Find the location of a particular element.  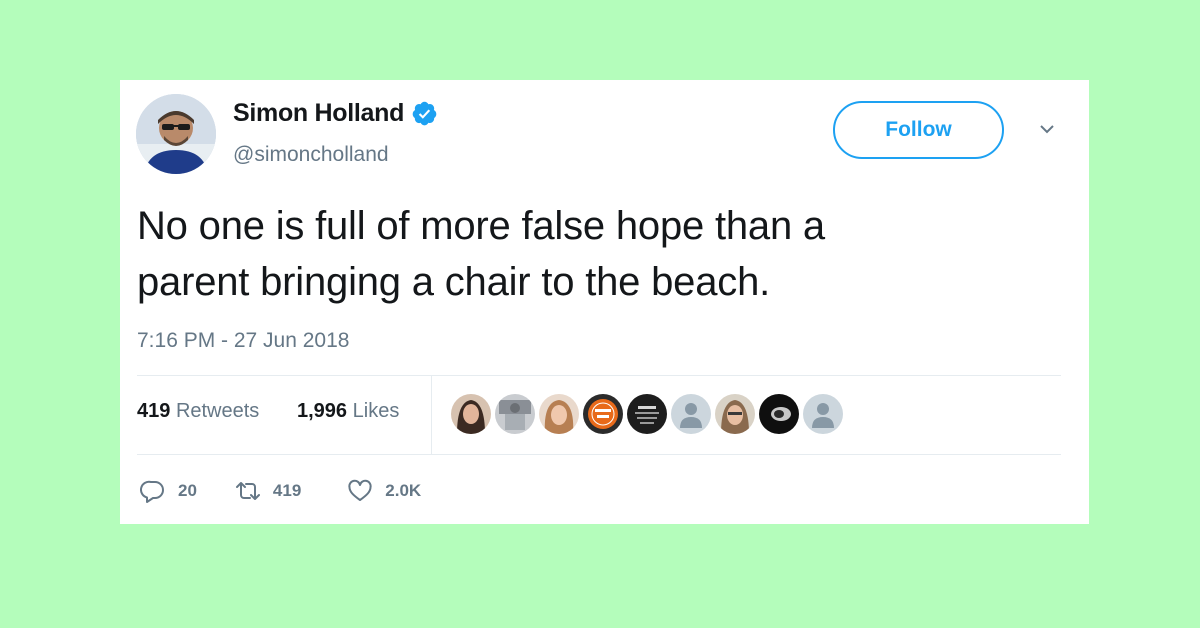

retweets-stat: 419 Retweets is located at coordinates (198, 411).